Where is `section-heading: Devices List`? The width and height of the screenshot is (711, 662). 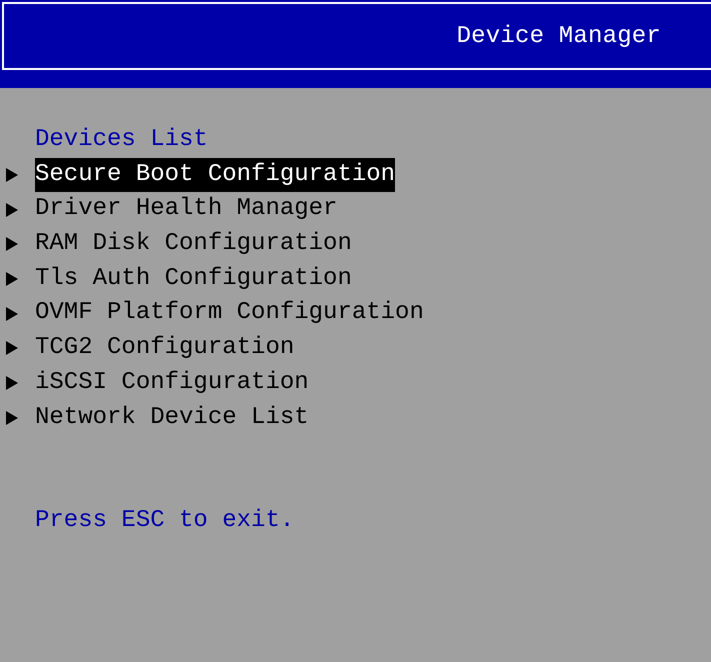 section-heading: Devices List is located at coordinates (121, 140).